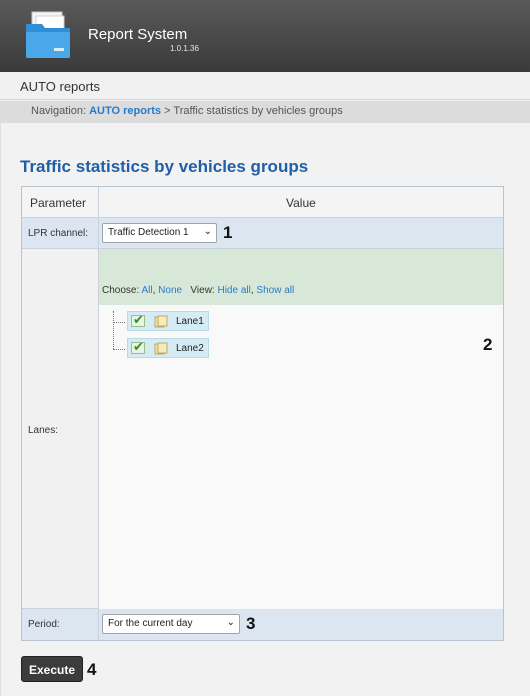 The image size is (530, 696). What do you see at coordinates (170, 290) in the screenshot?
I see `choose-none-link: None` at bounding box center [170, 290].